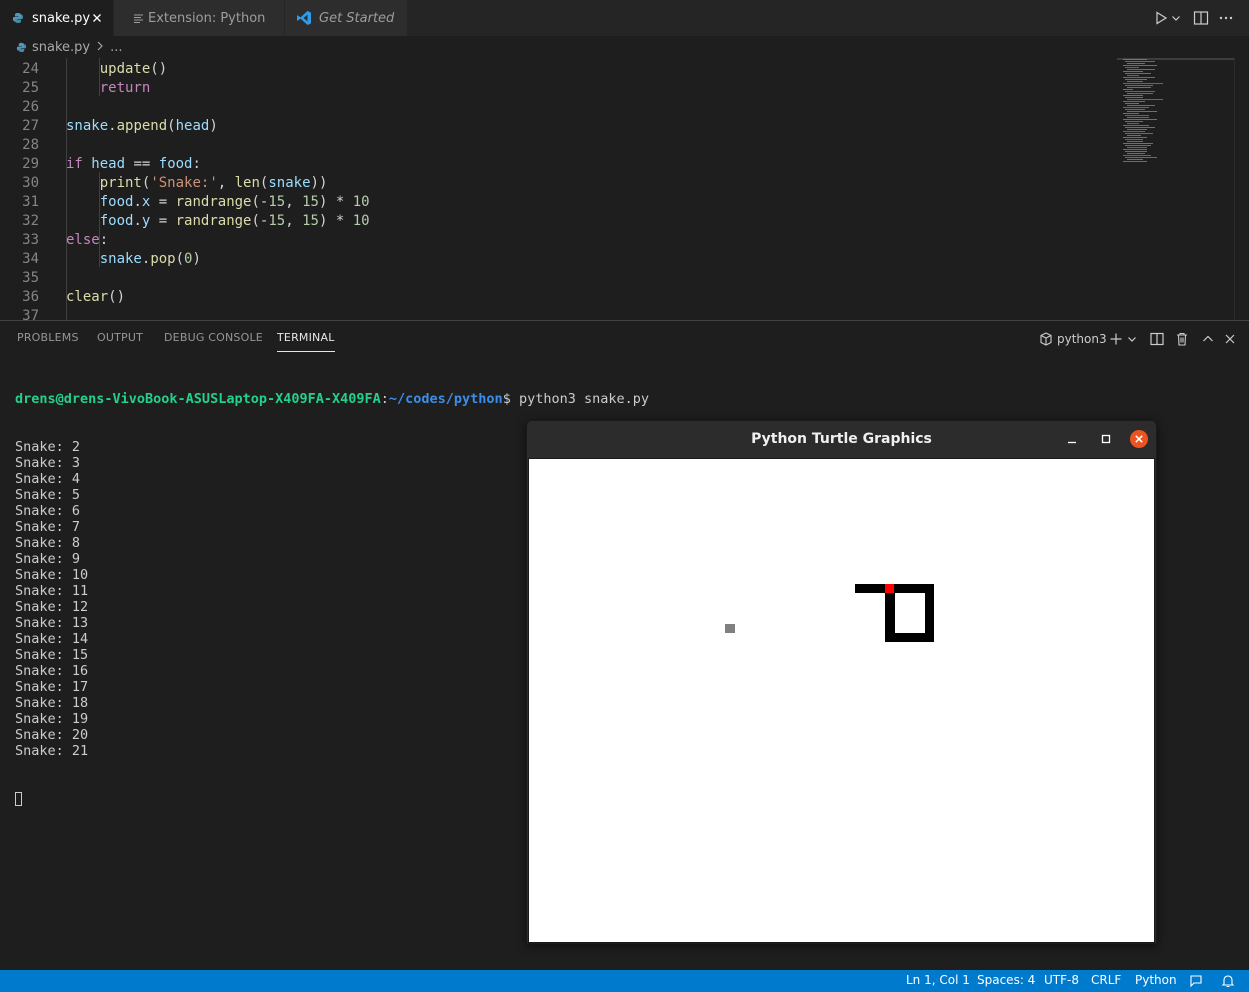 The height and width of the screenshot is (992, 1249). Describe the element at coordinates (213, 183) in the screenshot. I see `code-text: print('Snake:', len(snake))` at that location.